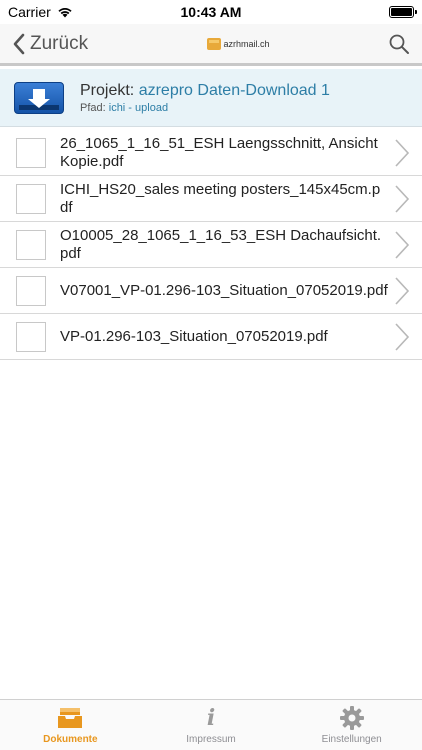  I want to click on tab-dokumente: Dokumente, so click(70, 725).